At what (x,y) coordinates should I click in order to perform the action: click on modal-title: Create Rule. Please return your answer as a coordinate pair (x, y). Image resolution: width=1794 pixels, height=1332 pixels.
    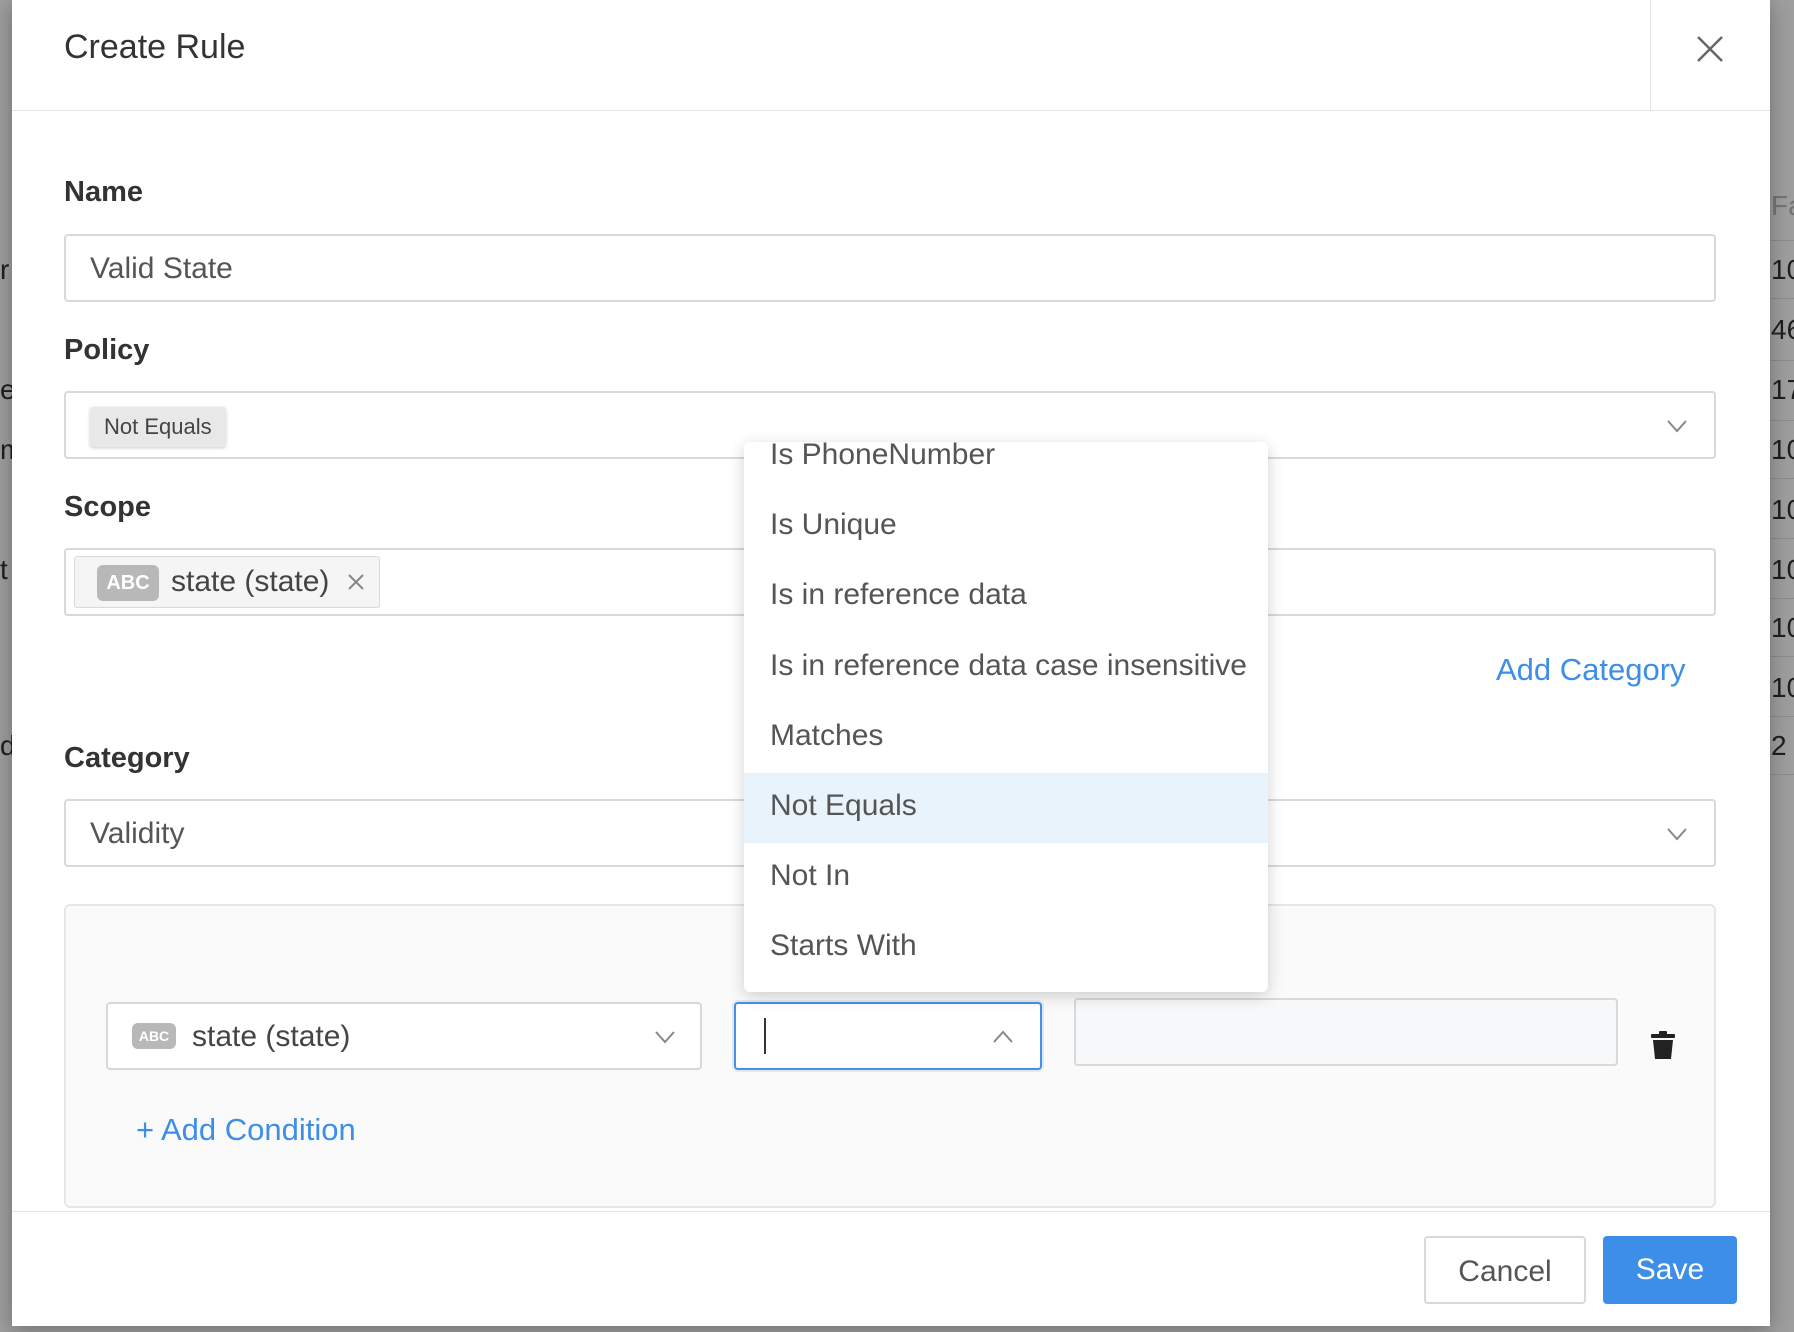
    Looking at the image, I should click on (155, 47).